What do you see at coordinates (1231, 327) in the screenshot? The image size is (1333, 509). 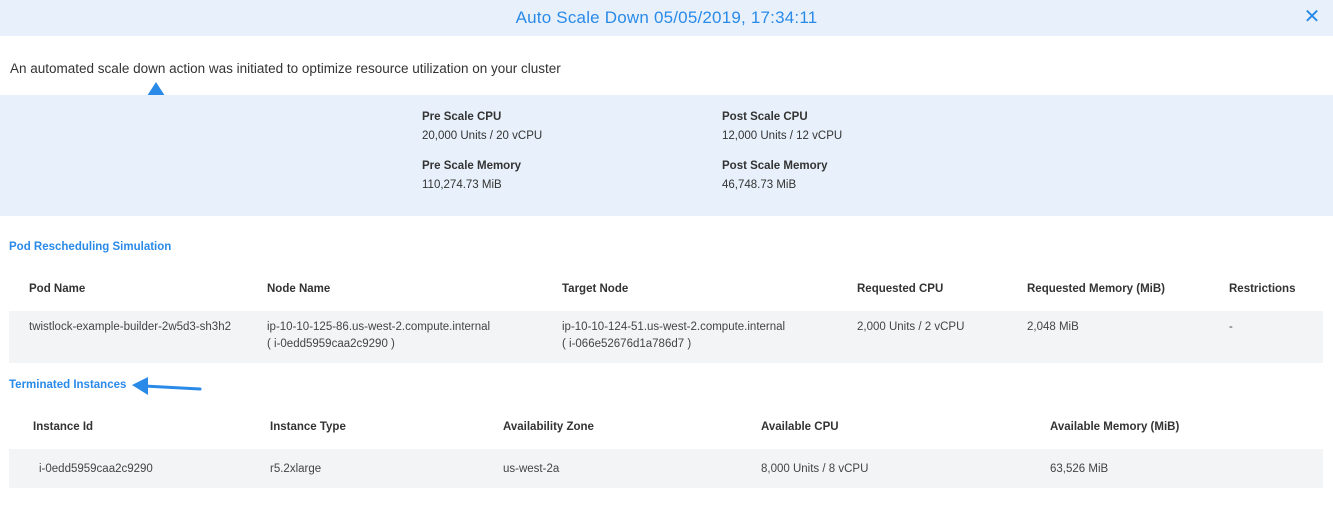 I see `restrictions-cell: -` at bounding box center [1231, 327].